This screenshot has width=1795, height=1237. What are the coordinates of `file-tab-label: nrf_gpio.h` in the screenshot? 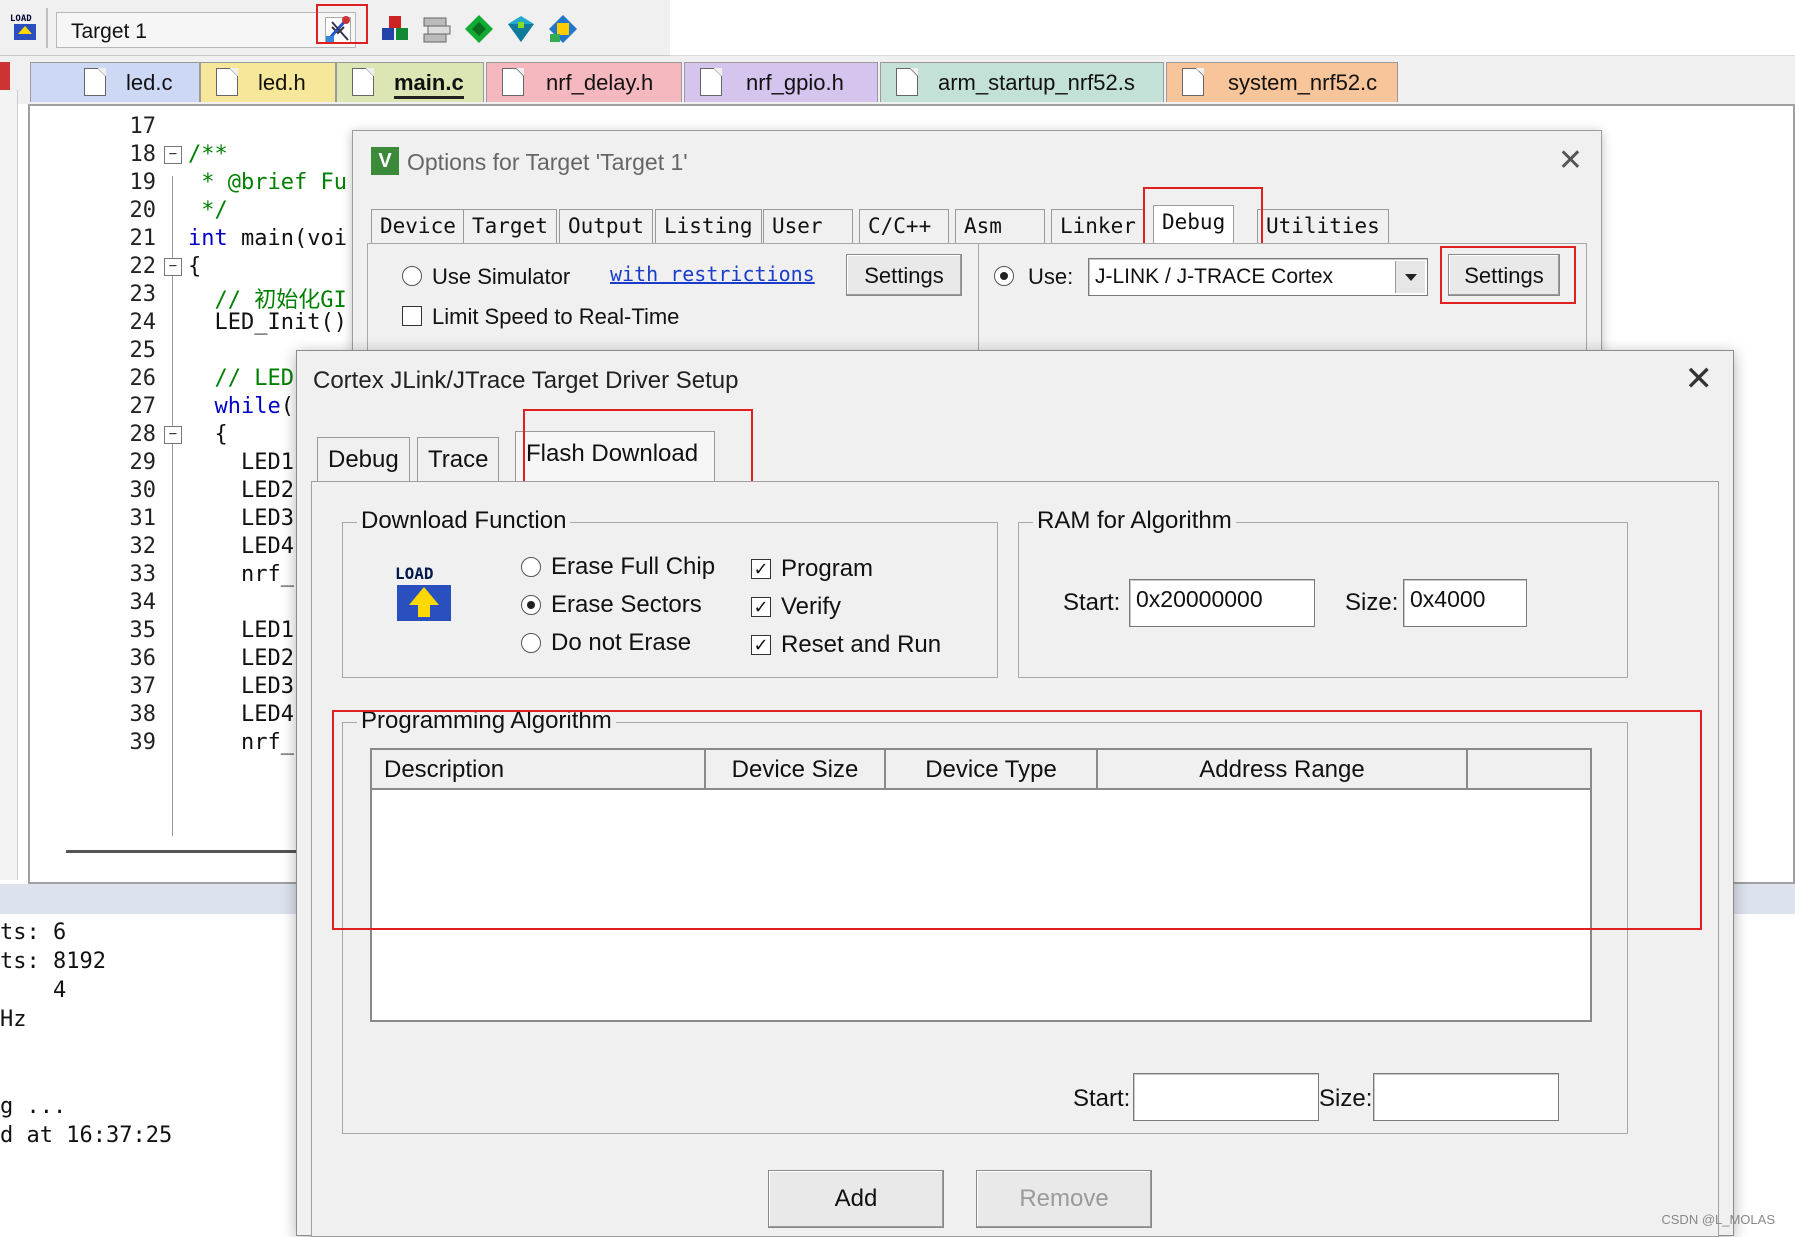 It's located at (795, 82).